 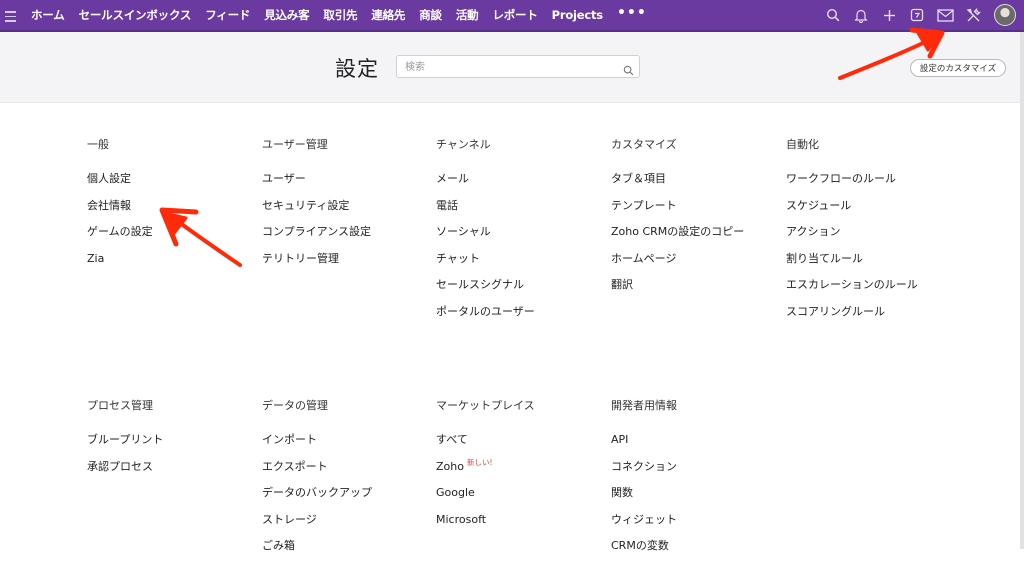 I want to click on section-user-management: ユーザー管理 ユーザー セキュリティ設定 コンプライアンス設定 テリトリー管理, so click(x=347, y=207).